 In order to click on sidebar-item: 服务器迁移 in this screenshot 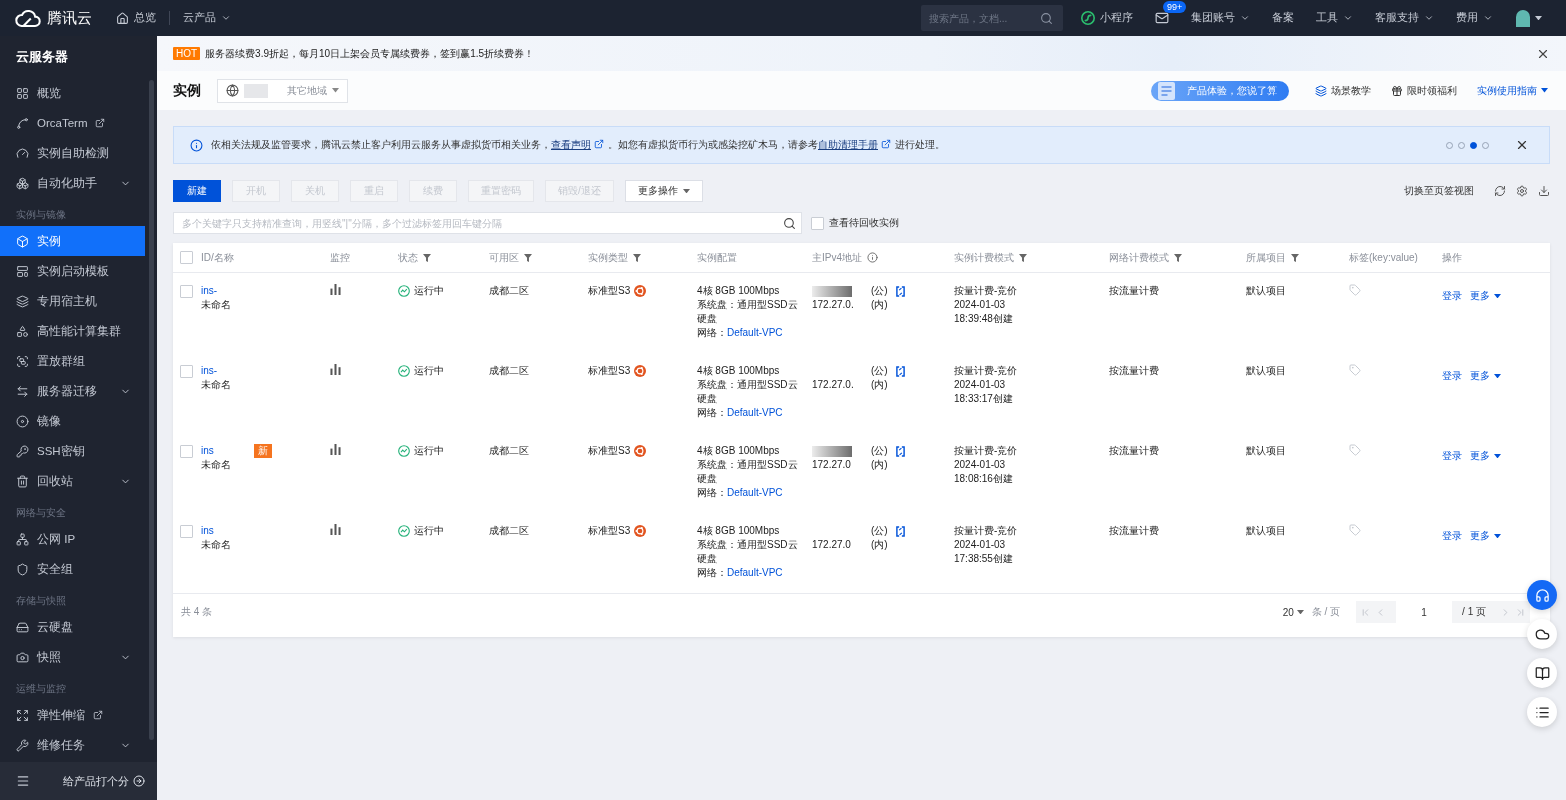, I will do `click(72, 391)`.